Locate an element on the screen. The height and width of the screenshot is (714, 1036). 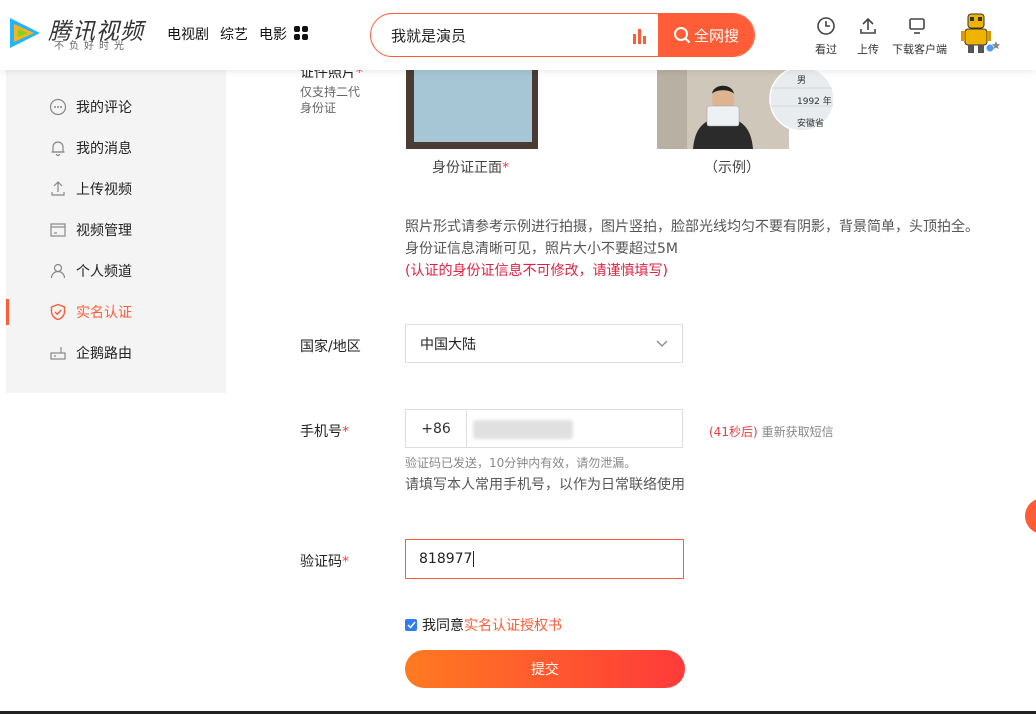
region-select-value: 中国大陆 is located at coordinates (448, 344).